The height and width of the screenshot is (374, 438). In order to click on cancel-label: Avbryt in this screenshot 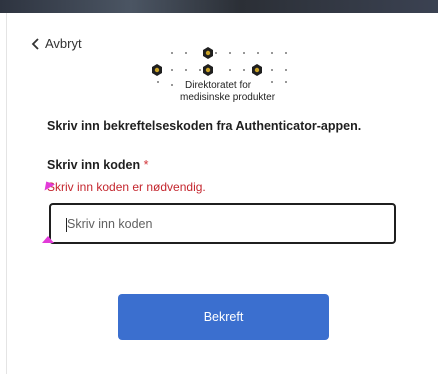, I will do `click(63, 43)`.